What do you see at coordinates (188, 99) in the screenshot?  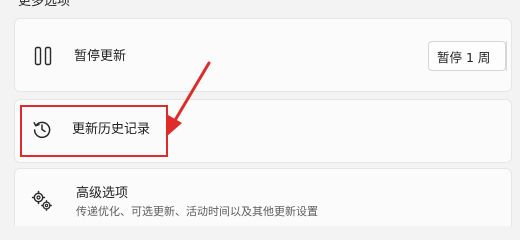 I see `annotation-arrow-icon` at bounding box center [188, 99].